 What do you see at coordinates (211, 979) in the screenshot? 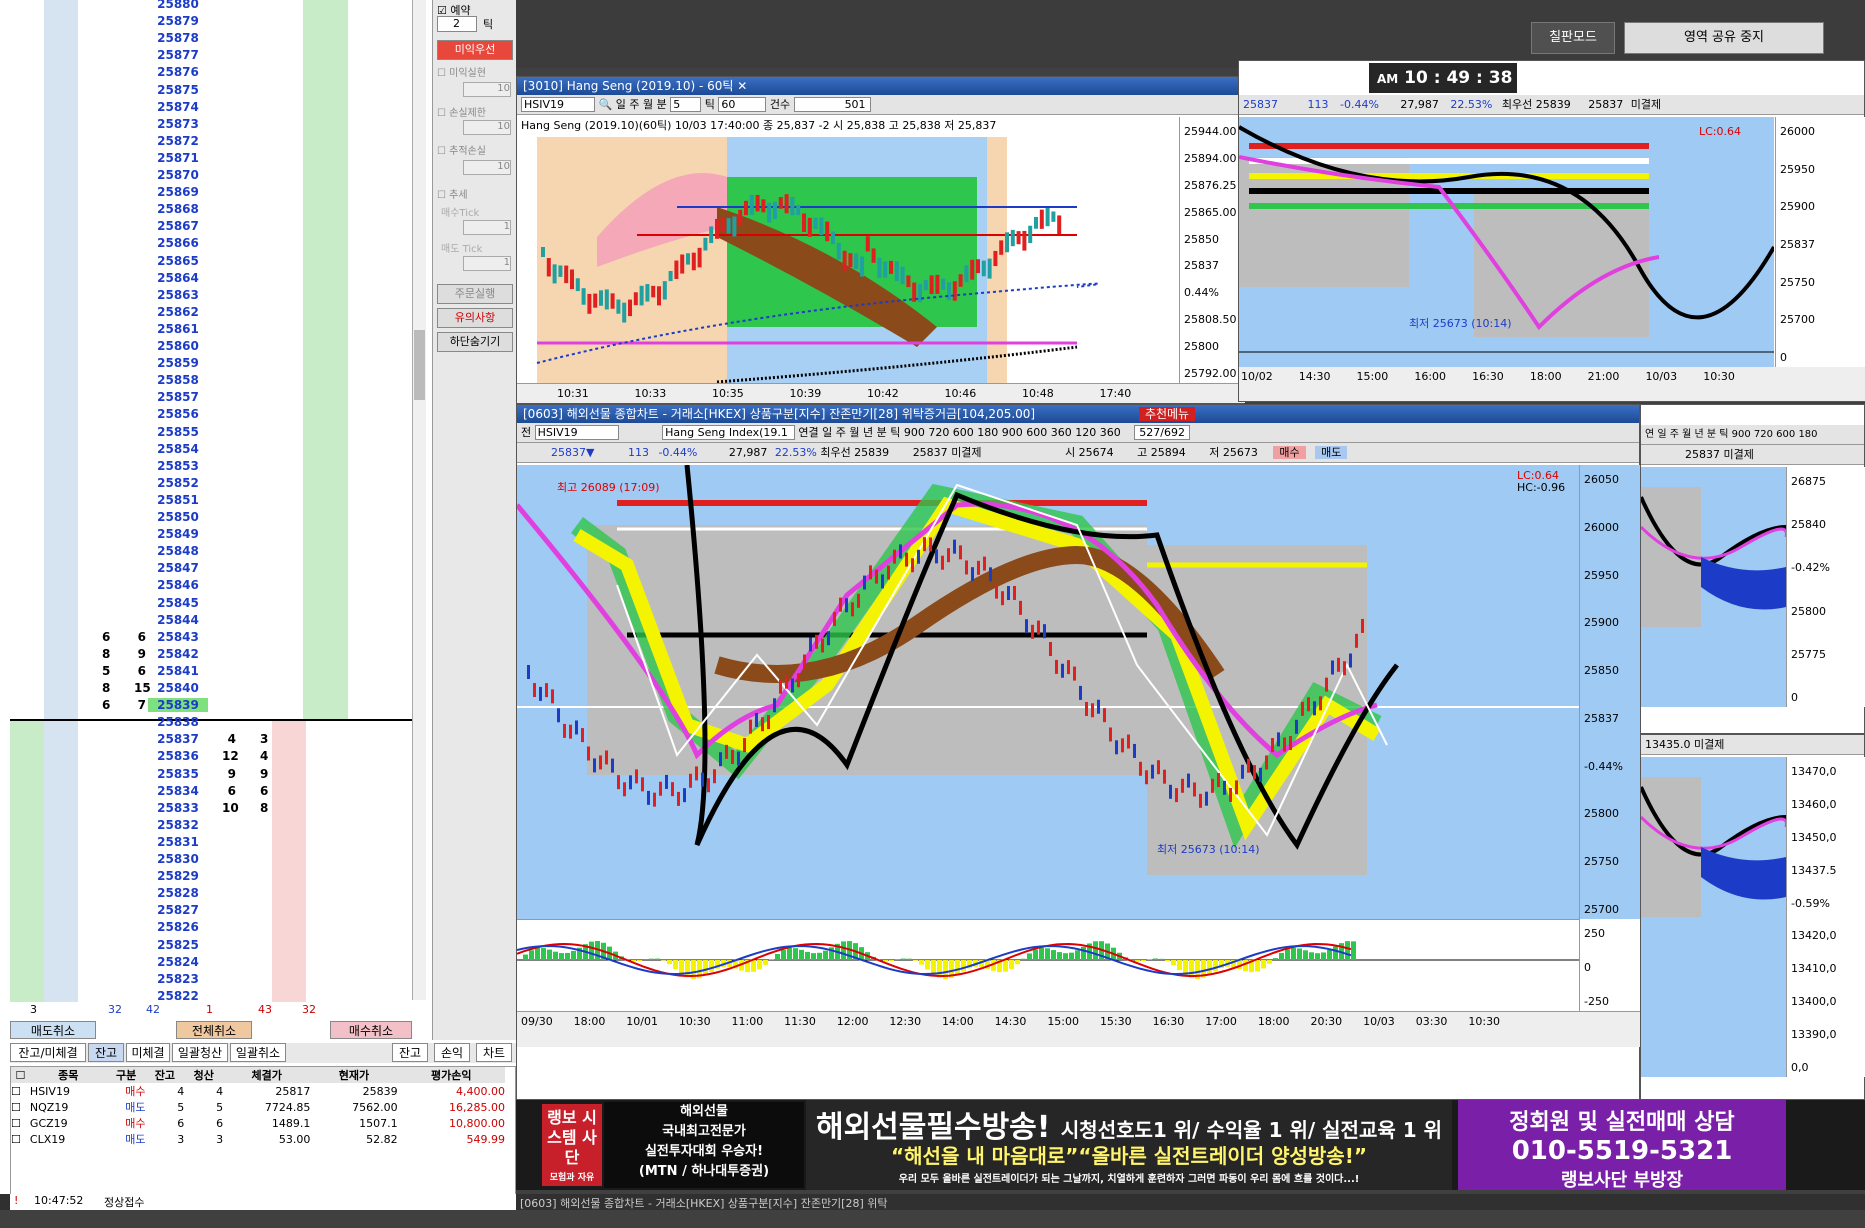
I see `ladder-row: 25823` at bounding box center [211, 979].